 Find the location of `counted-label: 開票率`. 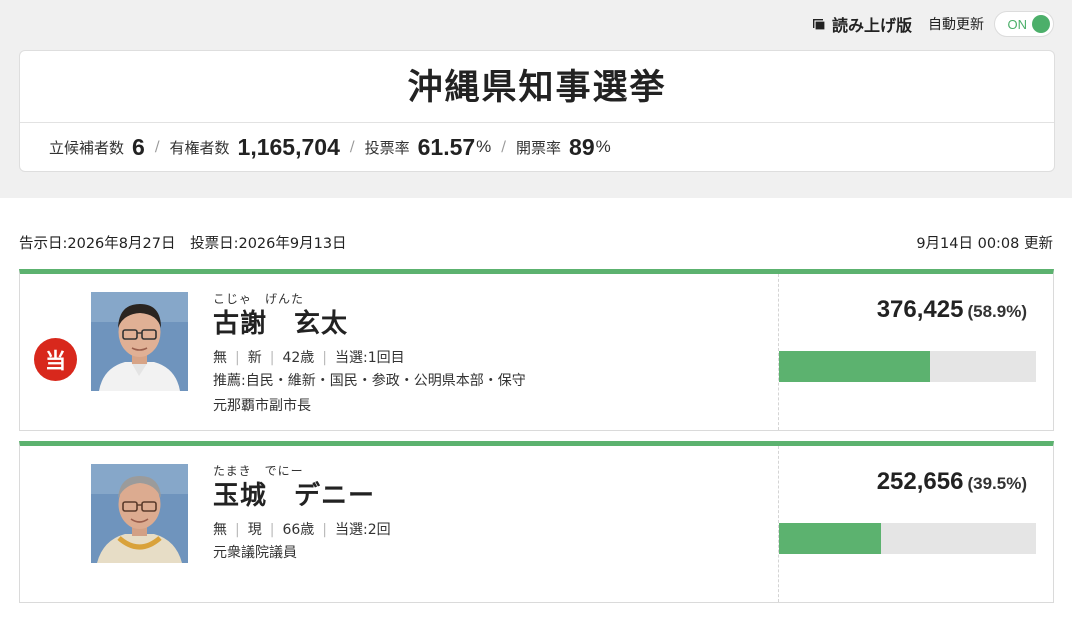

counted-label: 開票率 is located at coordinates (539, 147).